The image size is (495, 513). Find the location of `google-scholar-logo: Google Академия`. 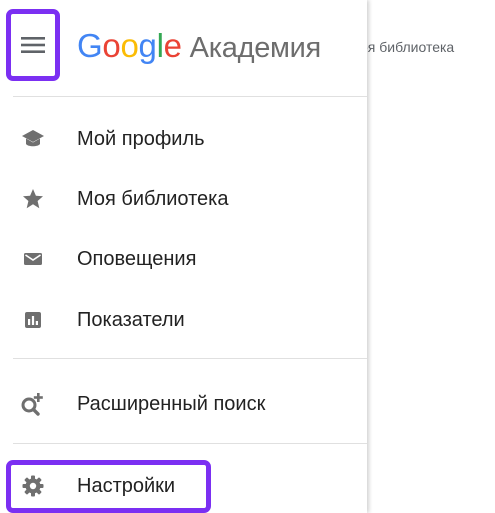

google-scholar-logo: Google Академия is located at coordinates (199, 47).